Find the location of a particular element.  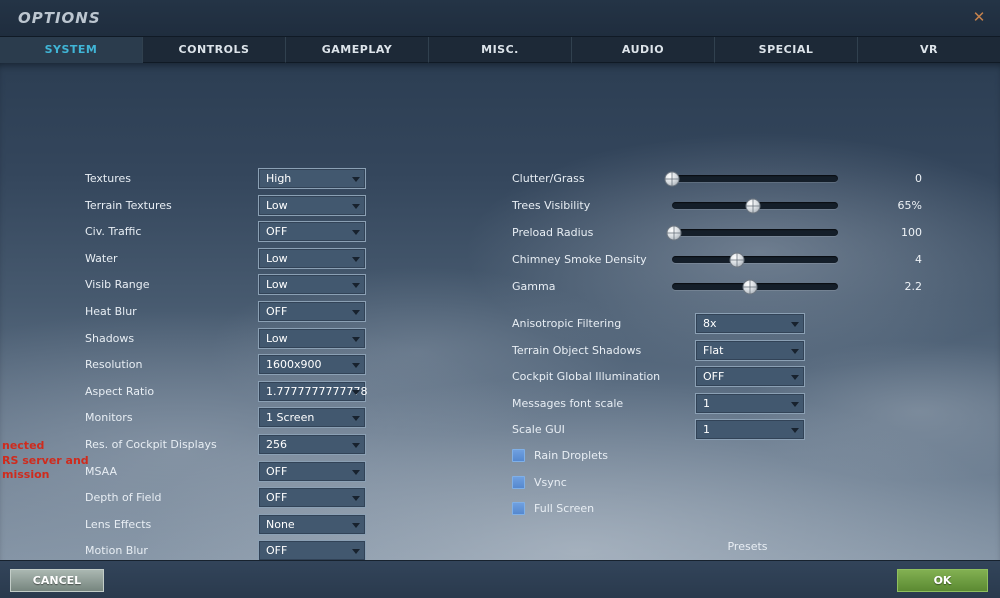

ok-button: OK is located at coordinates (942, 580).